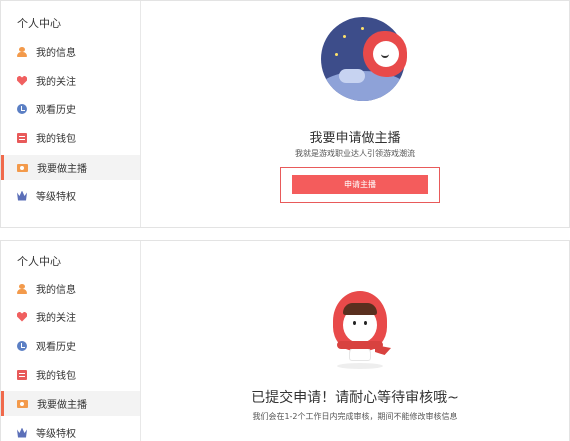  Describe the element at coordinates (355, 153) in the screenshot. I see `apply-subtitle: 我就是游戏职业达人引领游戏潮流` at that location.